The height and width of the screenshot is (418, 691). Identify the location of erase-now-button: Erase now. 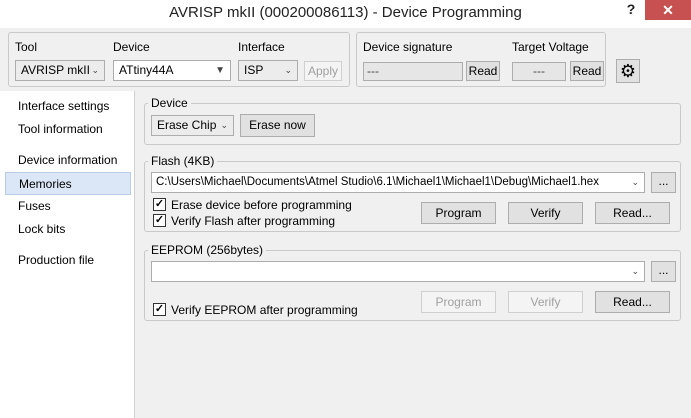
(277, 125).